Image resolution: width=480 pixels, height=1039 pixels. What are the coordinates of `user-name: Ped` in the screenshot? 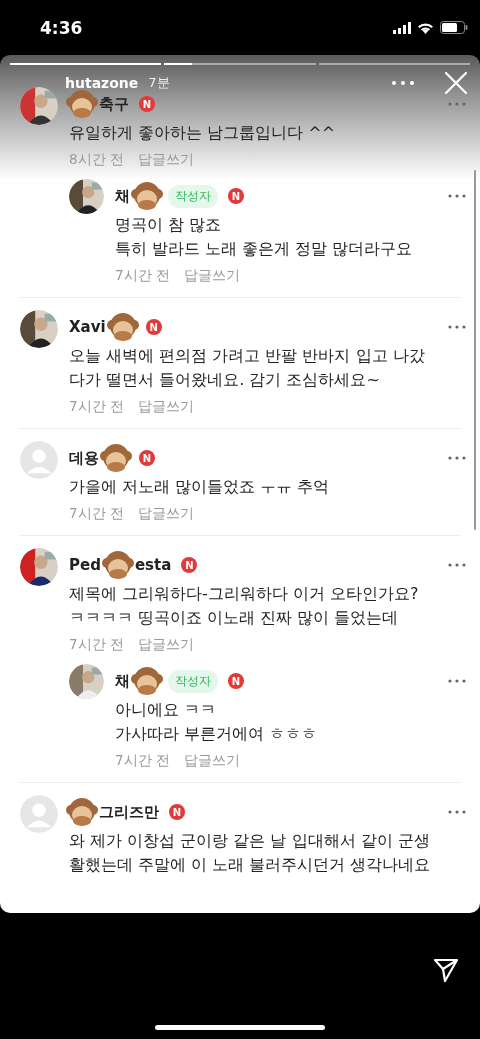 It's located at (85, 565).